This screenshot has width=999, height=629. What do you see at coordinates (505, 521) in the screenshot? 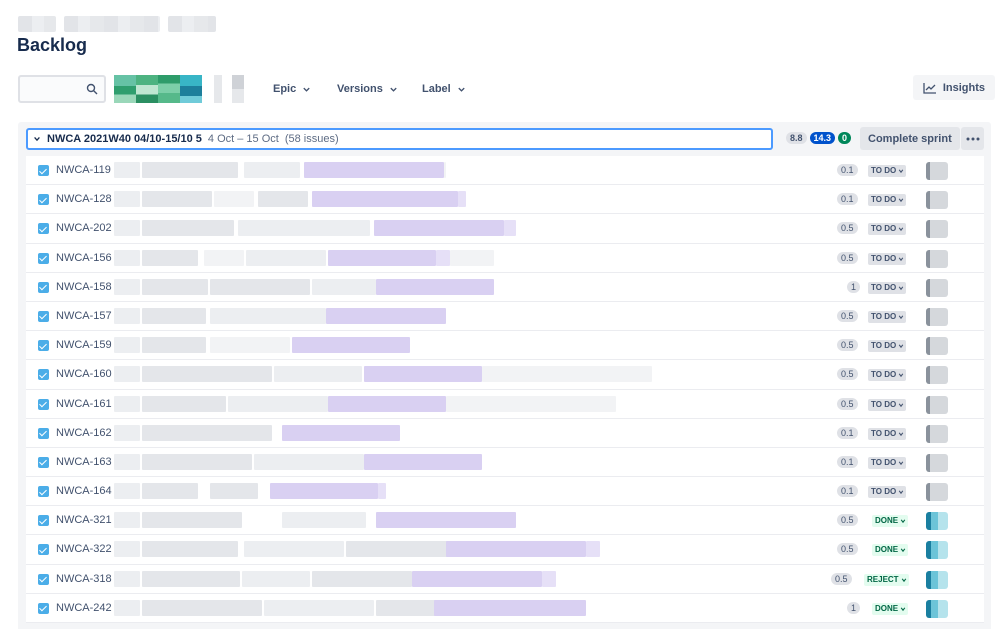
I see `issue-row: NWCA-321 0.5 DONE` at bounding box center [505, 521].